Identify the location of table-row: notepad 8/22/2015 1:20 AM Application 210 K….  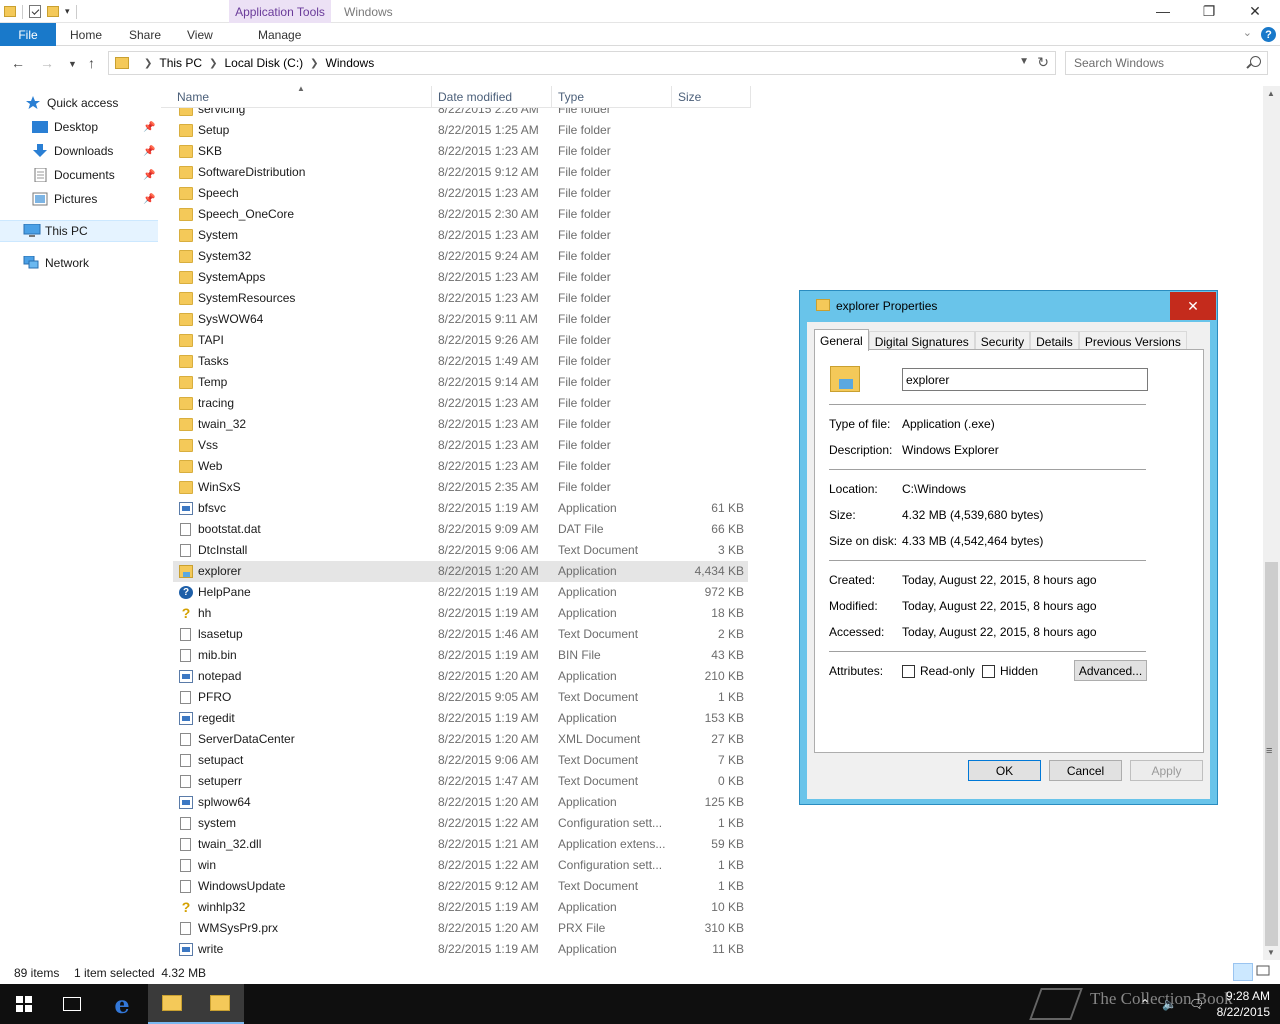
(460, 676).